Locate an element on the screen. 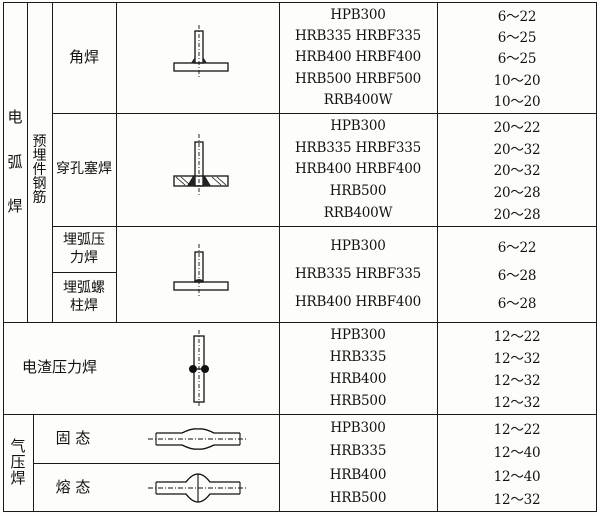 The image size is (600, 514). method-molten-state: 熔 态 is located at coordinates (73, 486).